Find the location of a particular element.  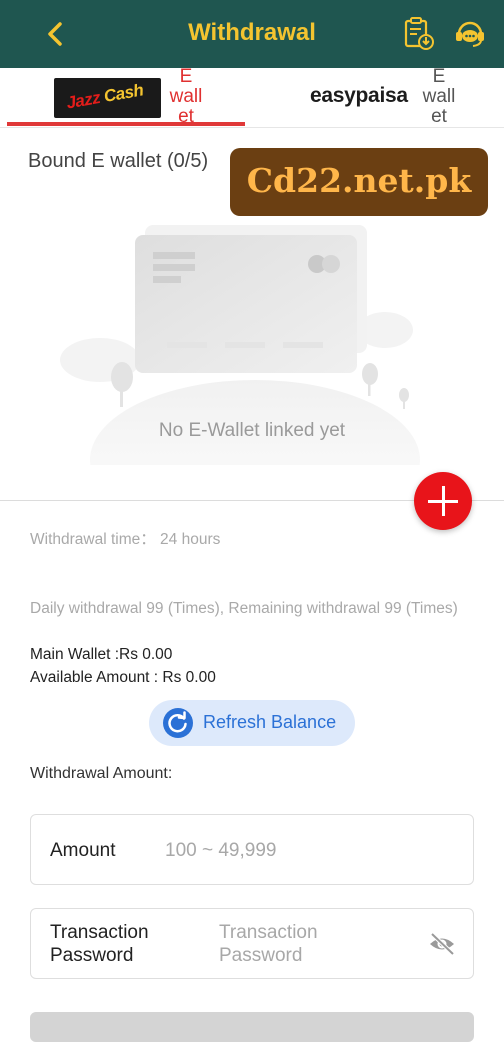

app-header: Withdrawal is located at coordinates (252, 34).